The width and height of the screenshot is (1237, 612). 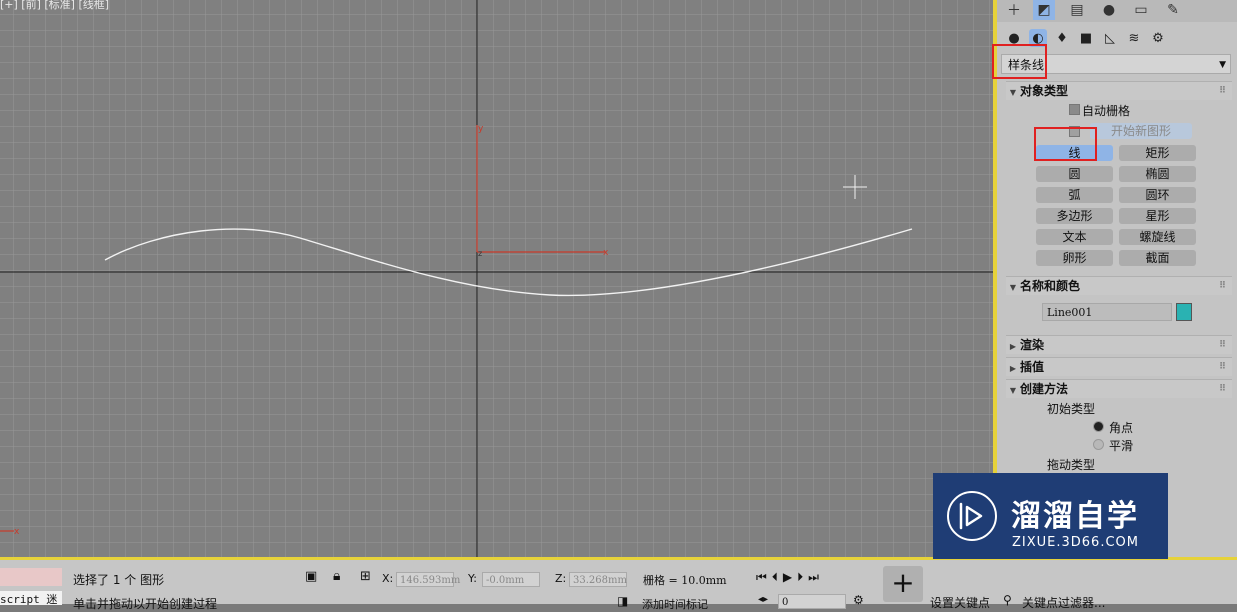 What do you see at coordinates (1157, 216) in the screenshot?
I see `star-button: 星形` at bounding box center [1157, 216].